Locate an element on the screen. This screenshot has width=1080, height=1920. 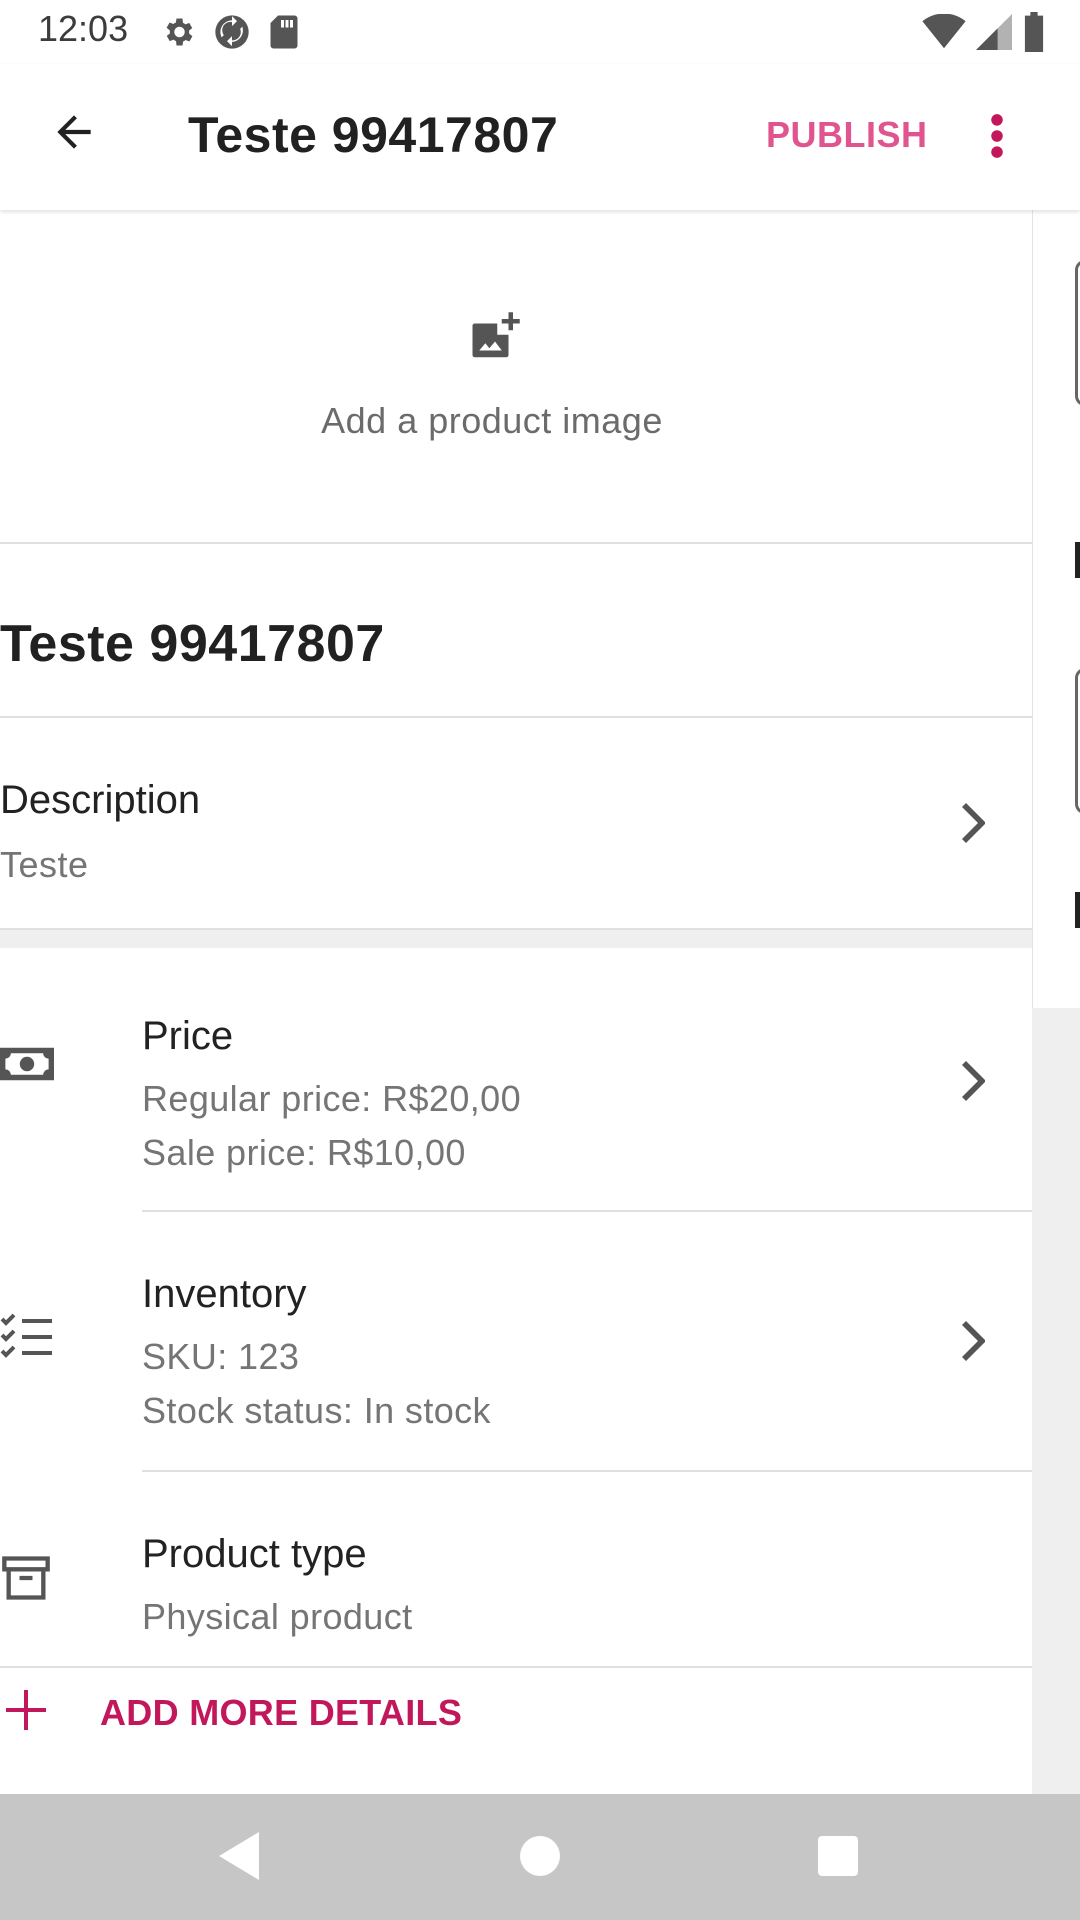
more-options-button is located at coordinates (997, 136).